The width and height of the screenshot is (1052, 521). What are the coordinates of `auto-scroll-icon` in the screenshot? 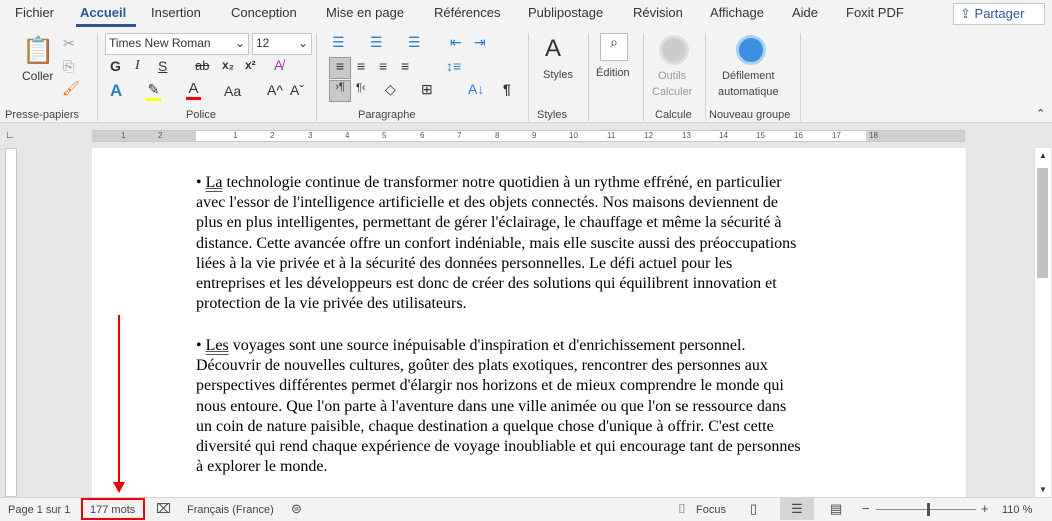 It's located at (751, 50).